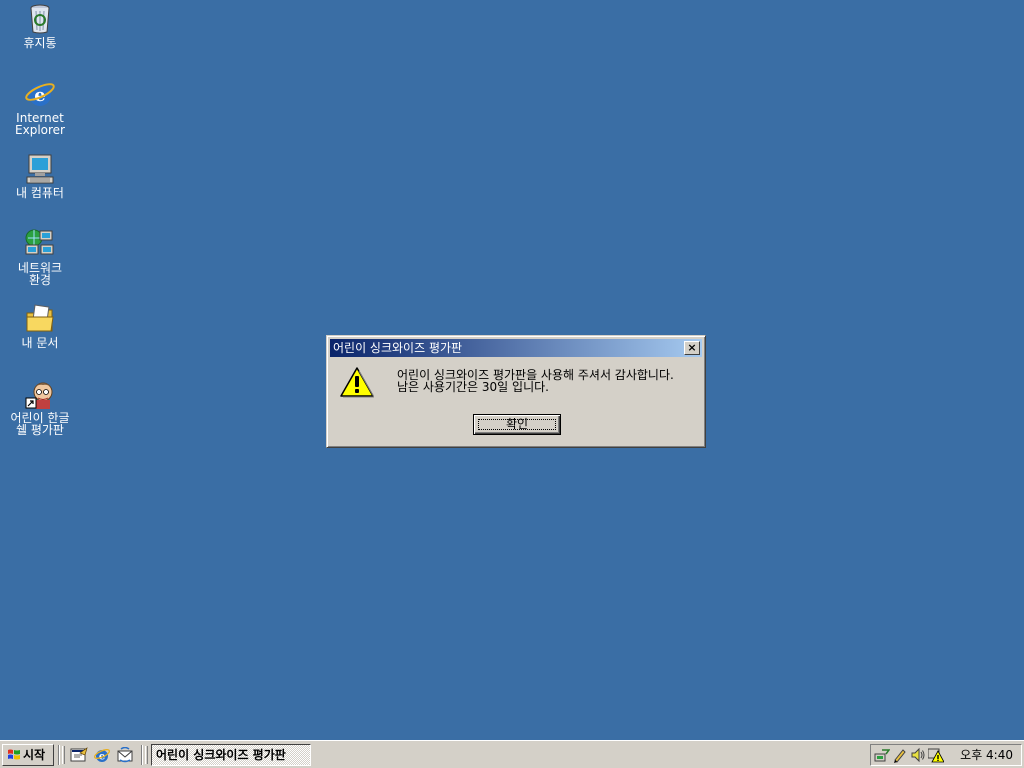  Describe the element at coordinates (512, 754) in the screenshot. I see `taskbar: 시작 e 어린이 싱크와이즈 평가판 오후 4:40` at that location.